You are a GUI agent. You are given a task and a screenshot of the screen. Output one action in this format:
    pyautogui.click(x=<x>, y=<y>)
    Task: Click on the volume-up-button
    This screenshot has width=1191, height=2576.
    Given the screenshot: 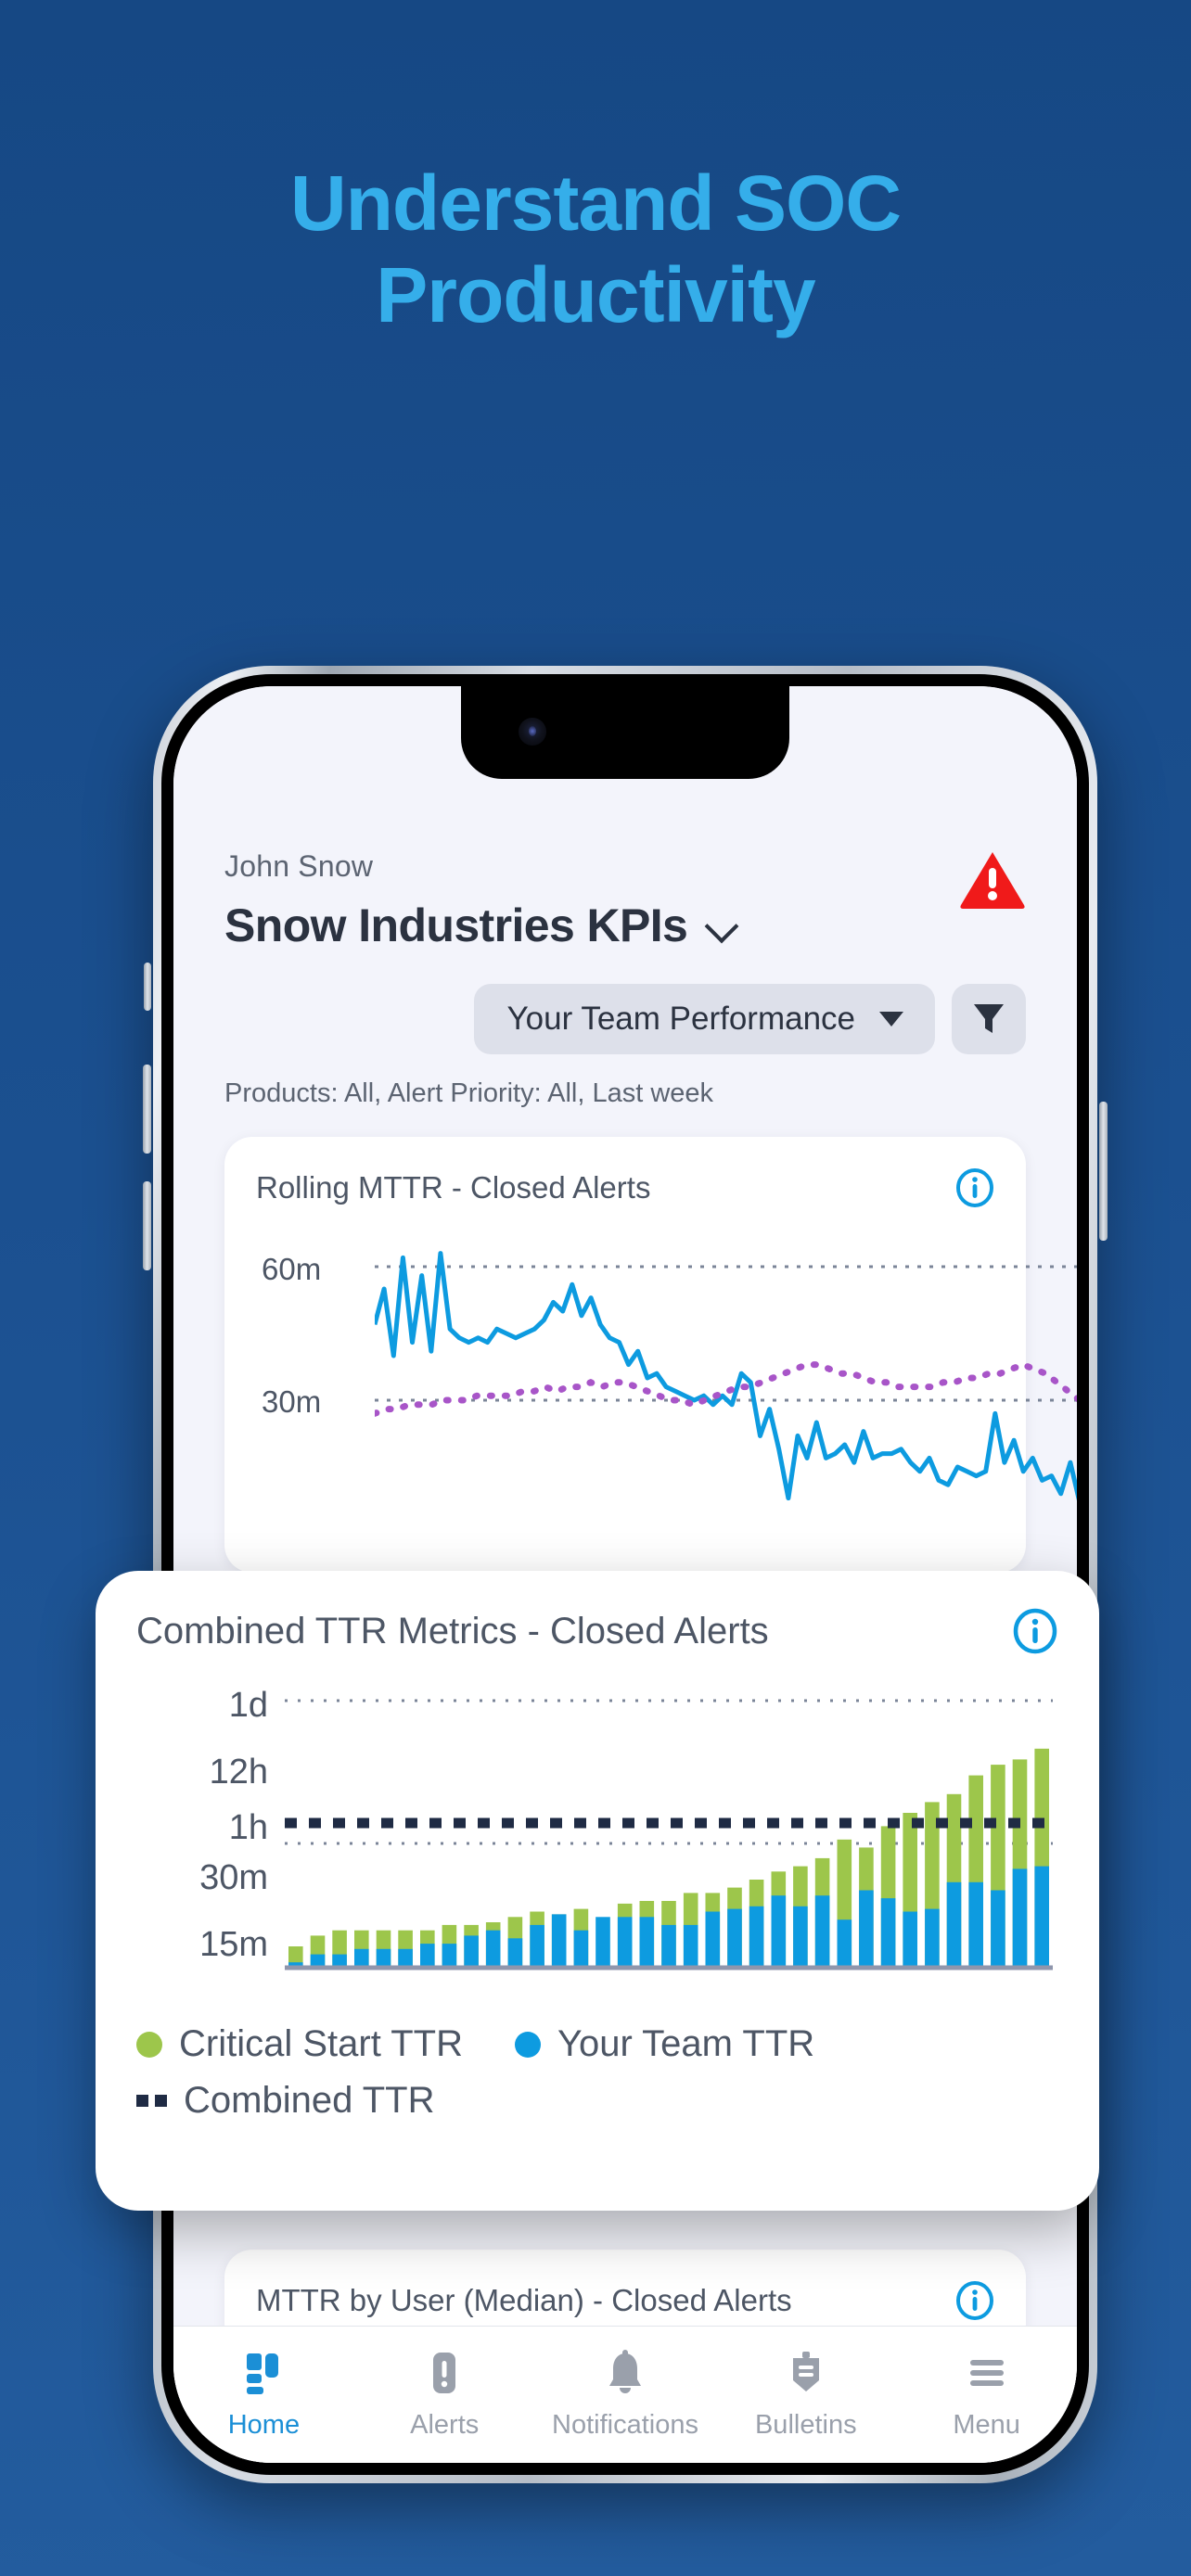 What is the action you would take?
    pyautogui.click(x=147, y=1109)
    